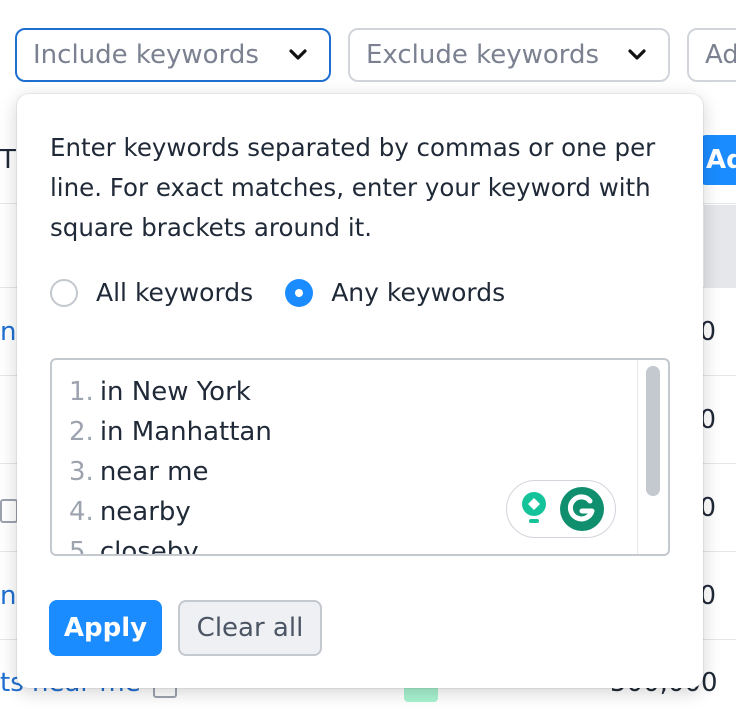 This screenshot has height=726, width=736. I want to click on clear-all-button: Clear all, so click(250, 628).